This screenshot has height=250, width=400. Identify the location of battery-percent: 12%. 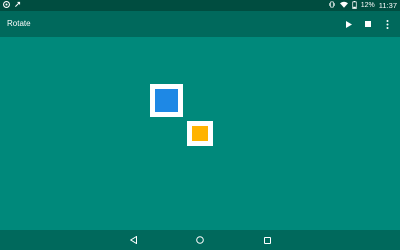
(367, 5).